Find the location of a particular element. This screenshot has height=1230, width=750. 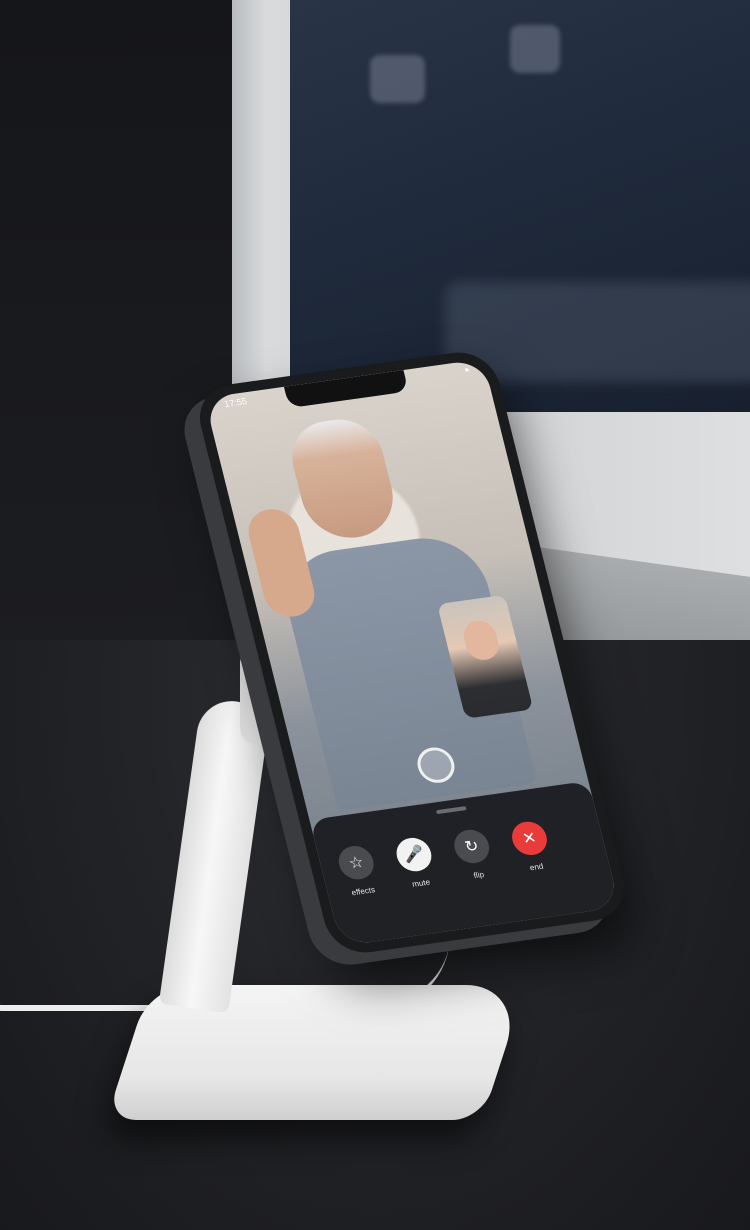

end-call-button: ✕ end is located at coordinates (531, 846).